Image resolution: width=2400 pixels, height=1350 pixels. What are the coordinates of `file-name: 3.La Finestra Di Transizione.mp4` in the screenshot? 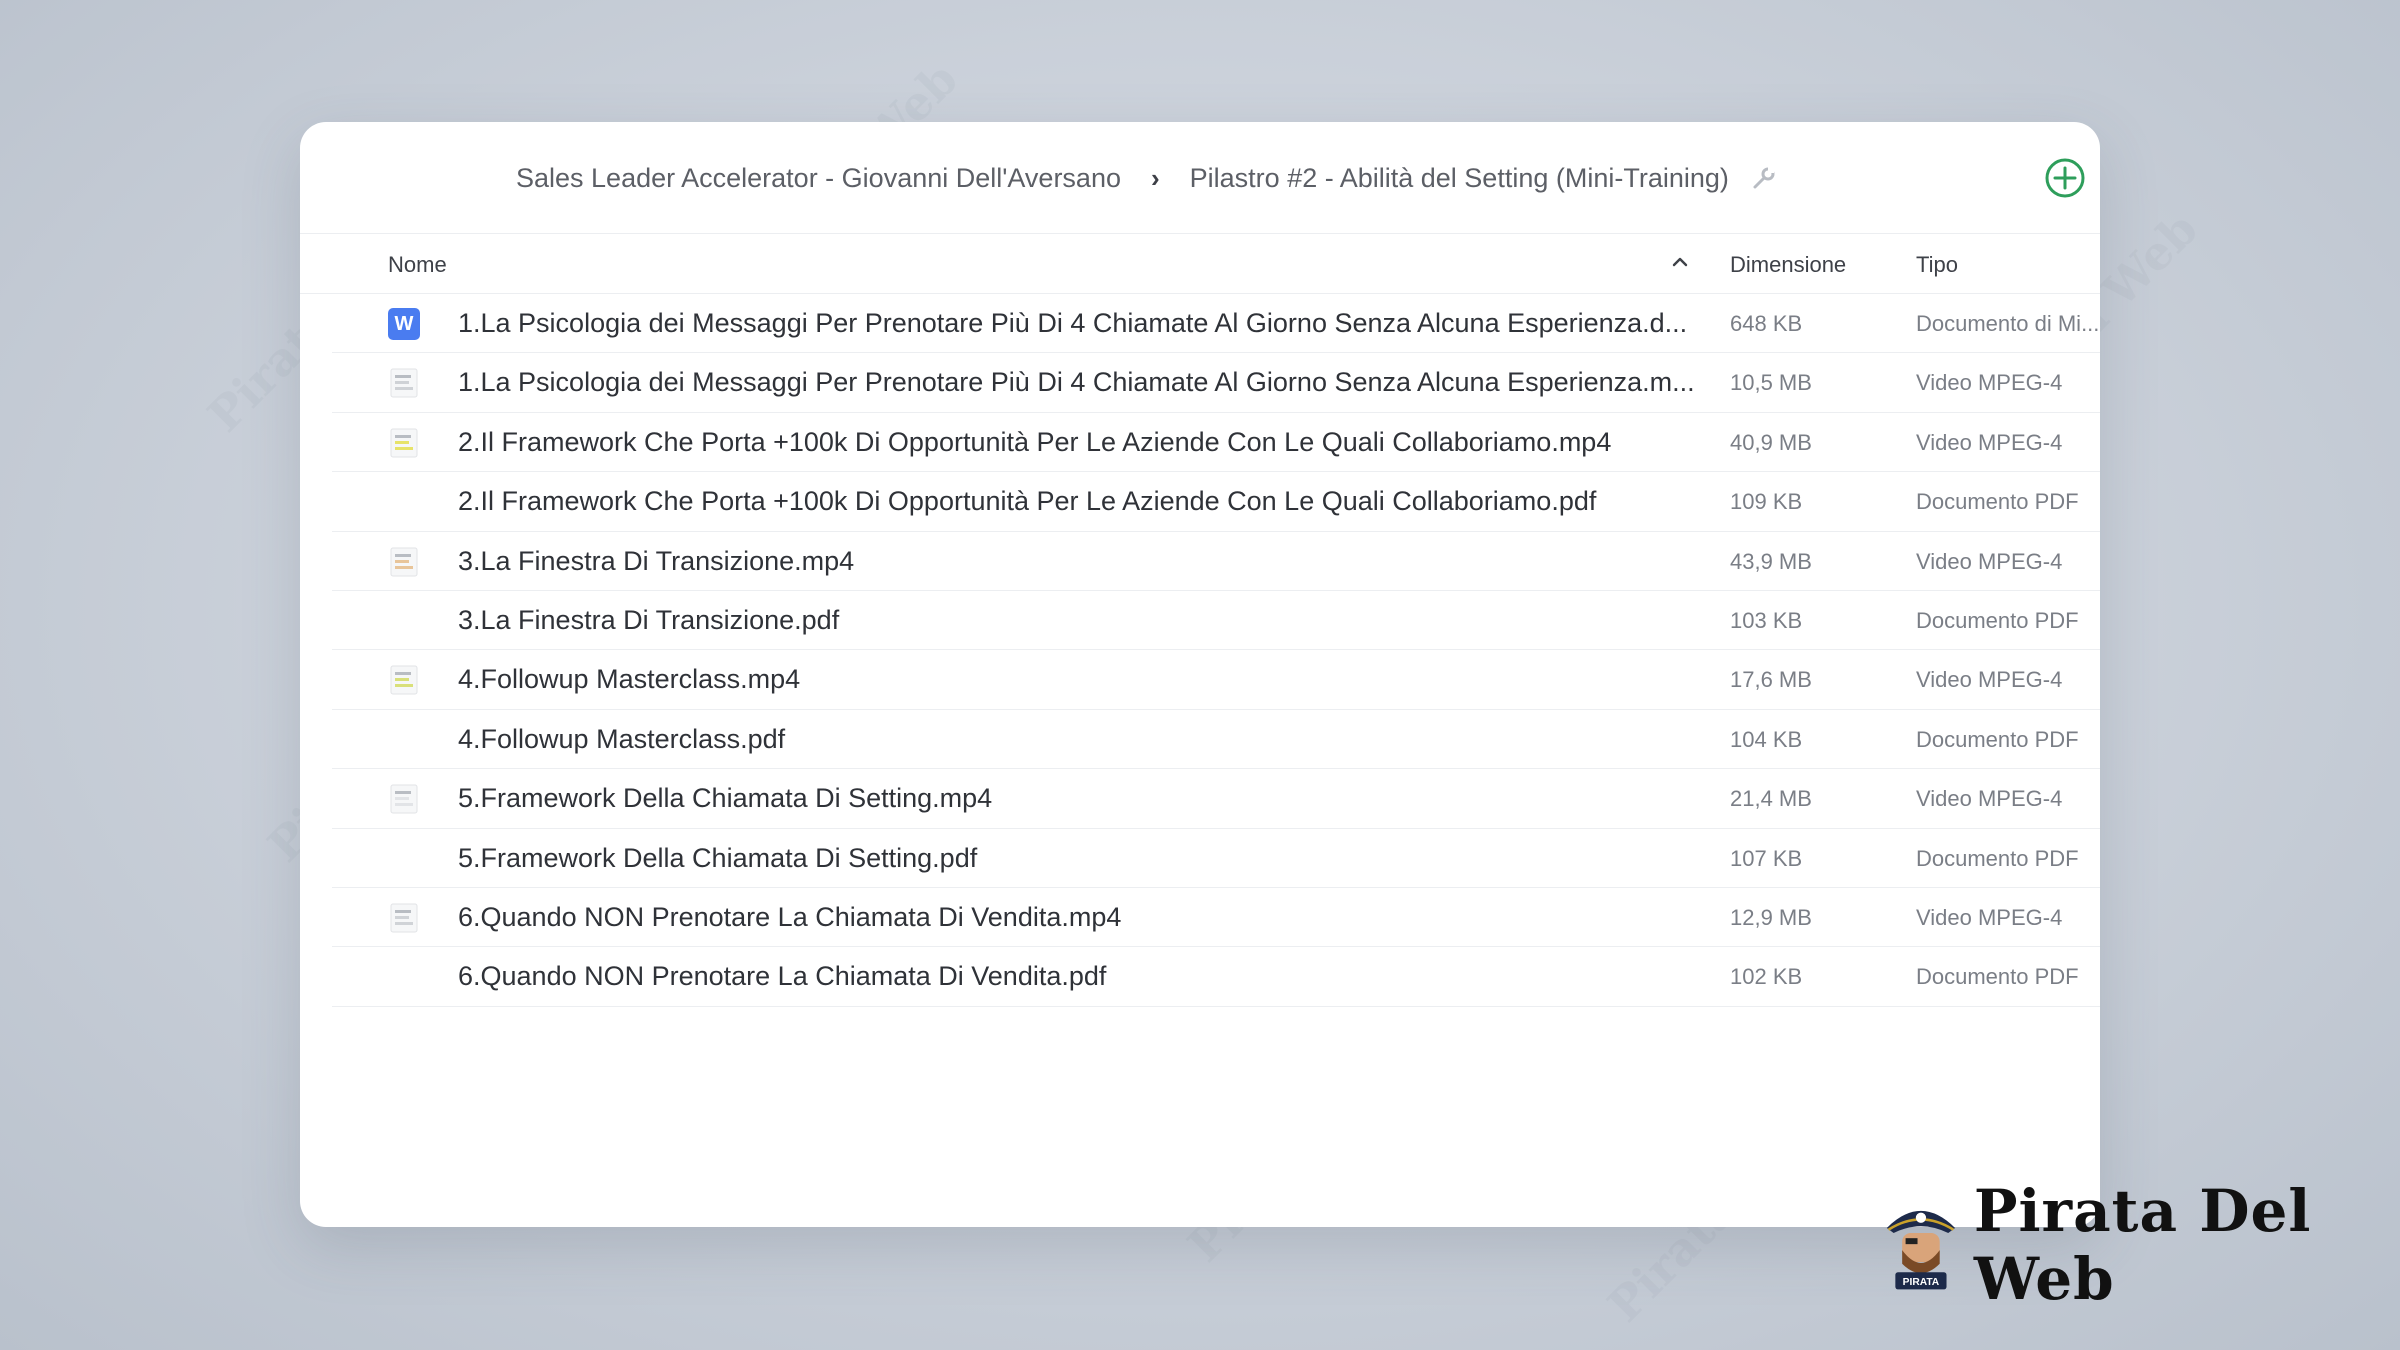 It's located at (1078, 561).